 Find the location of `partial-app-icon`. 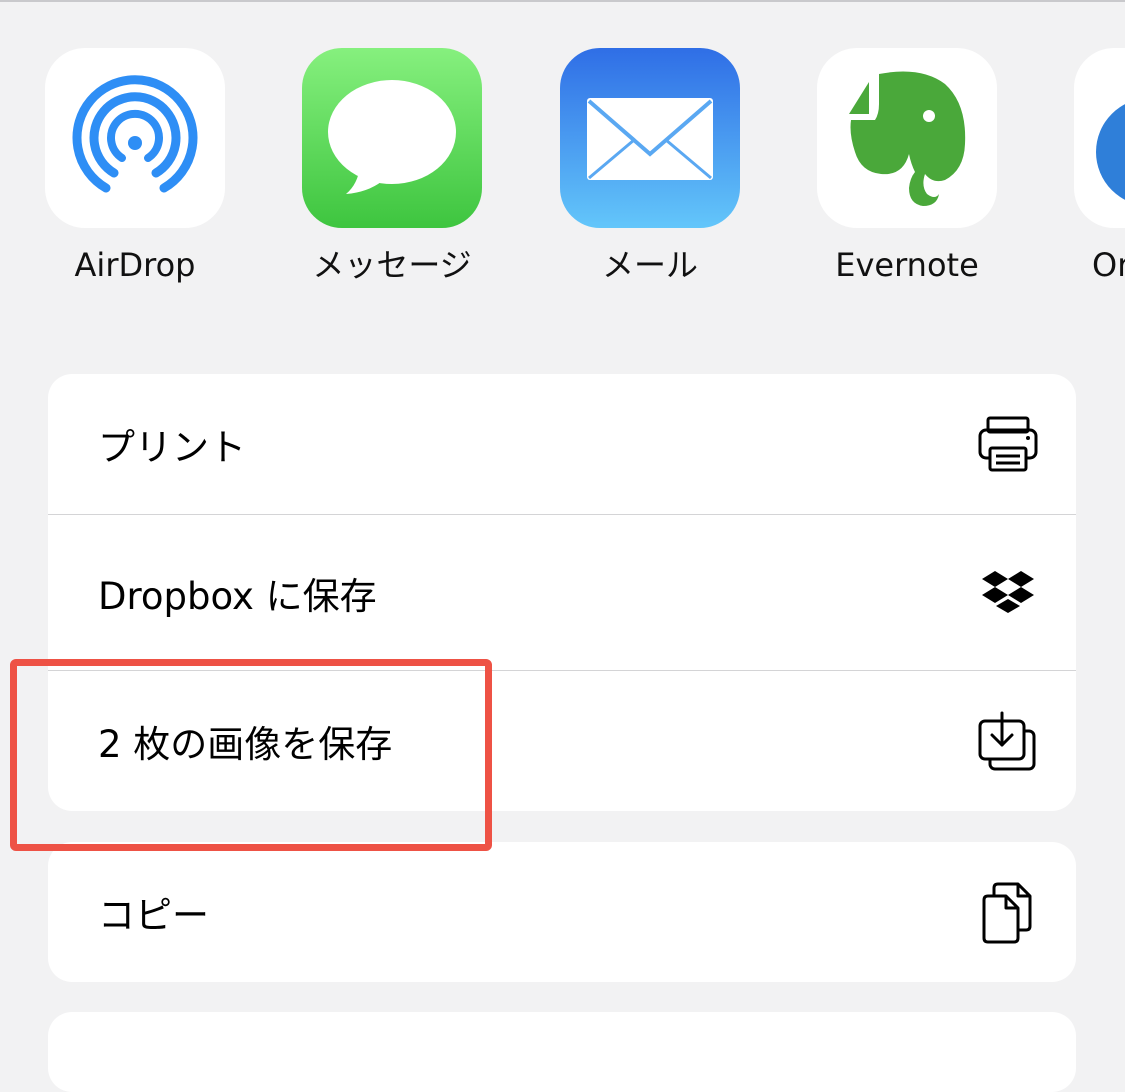

partial-app-icon is located at coordinates (1099, 138).